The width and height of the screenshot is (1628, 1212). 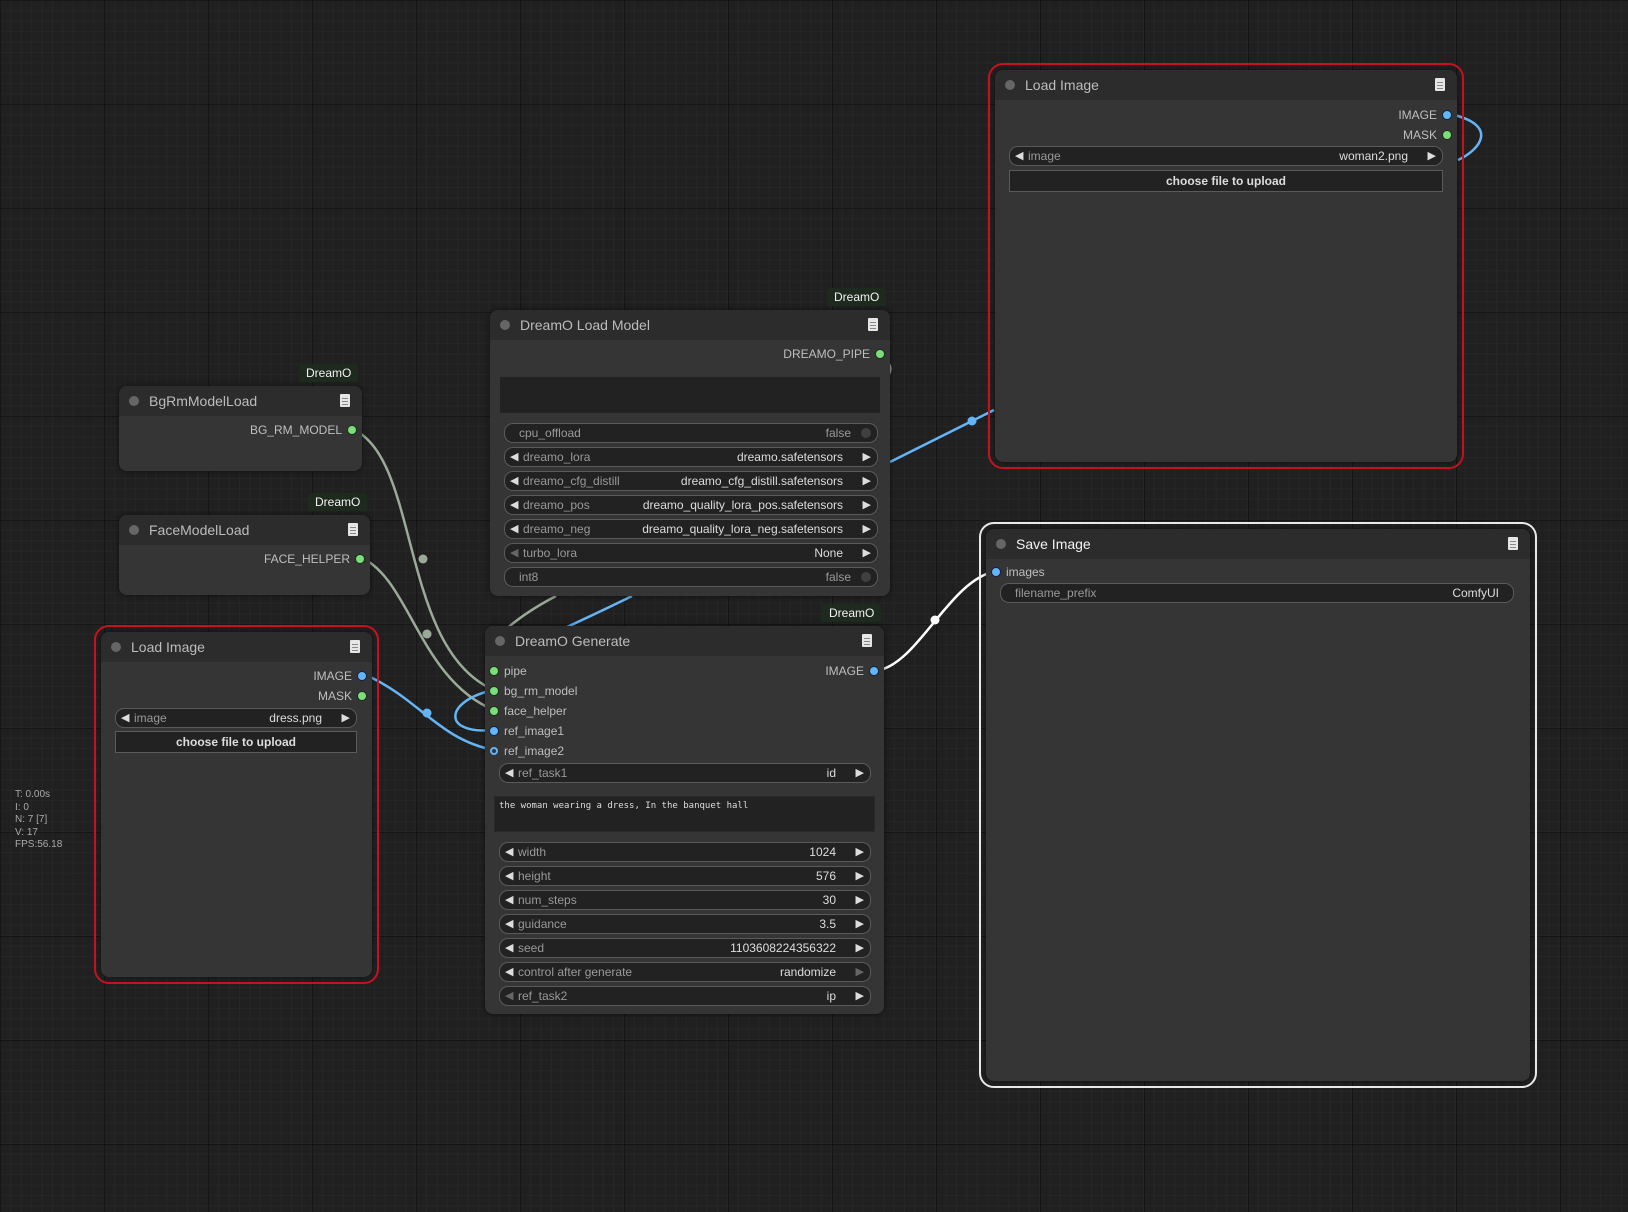 What do you see at coordinates (527, 731) in the screenshot?
I see `input-slot-ref-image1: ref_image1` at bounding box center [527, 731].